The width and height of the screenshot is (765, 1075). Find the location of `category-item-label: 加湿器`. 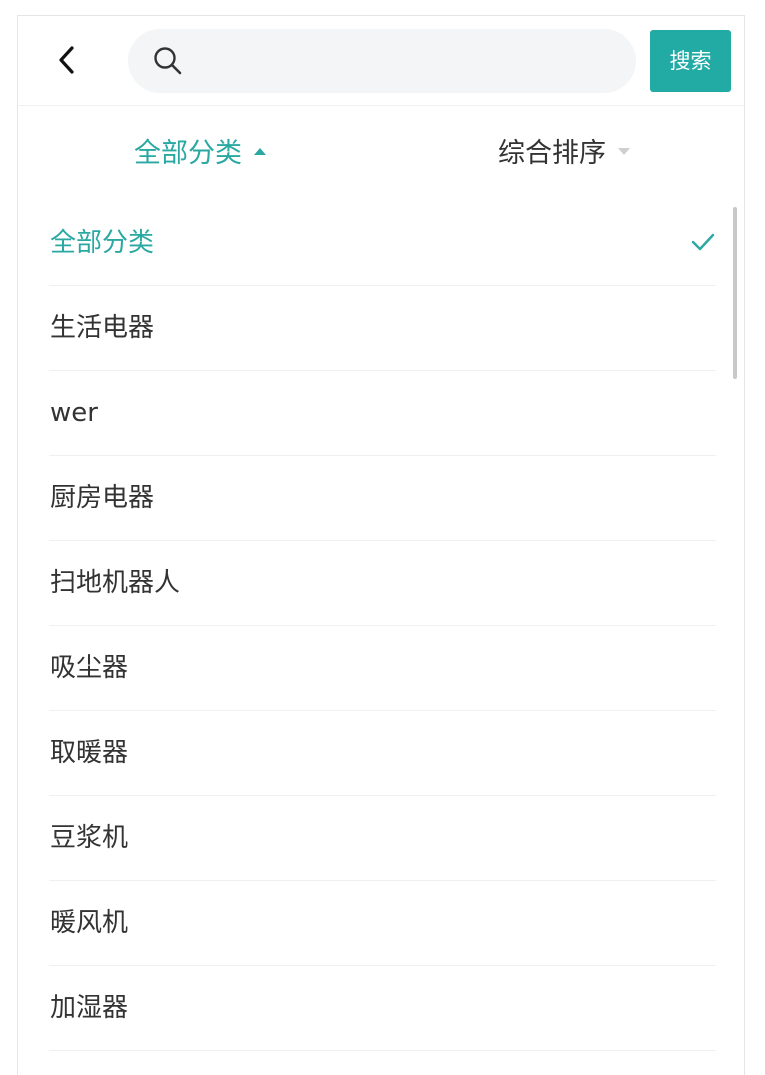

category-item-label: 加湿器 is located at coordinates (89, 1008).